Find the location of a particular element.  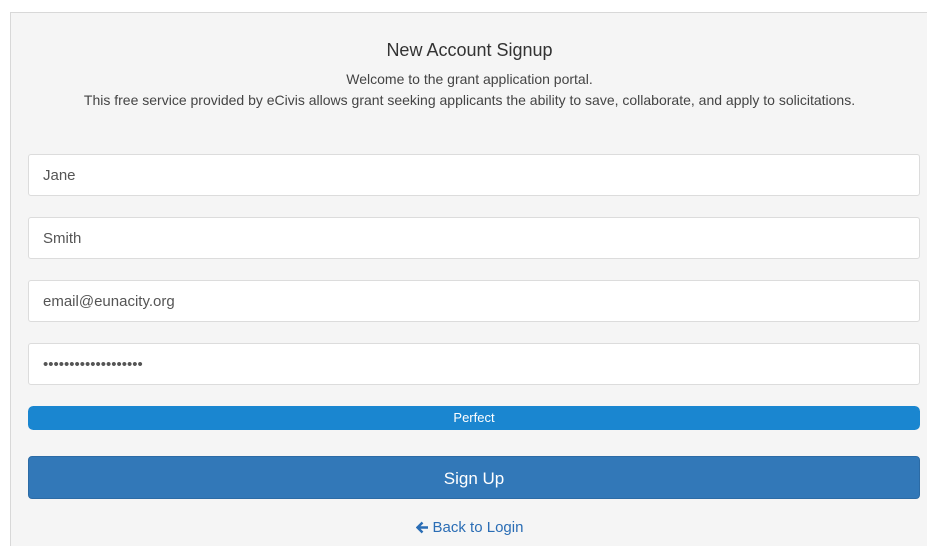

back-to-login-link: Back to Login is located at coordinates (469, 527).